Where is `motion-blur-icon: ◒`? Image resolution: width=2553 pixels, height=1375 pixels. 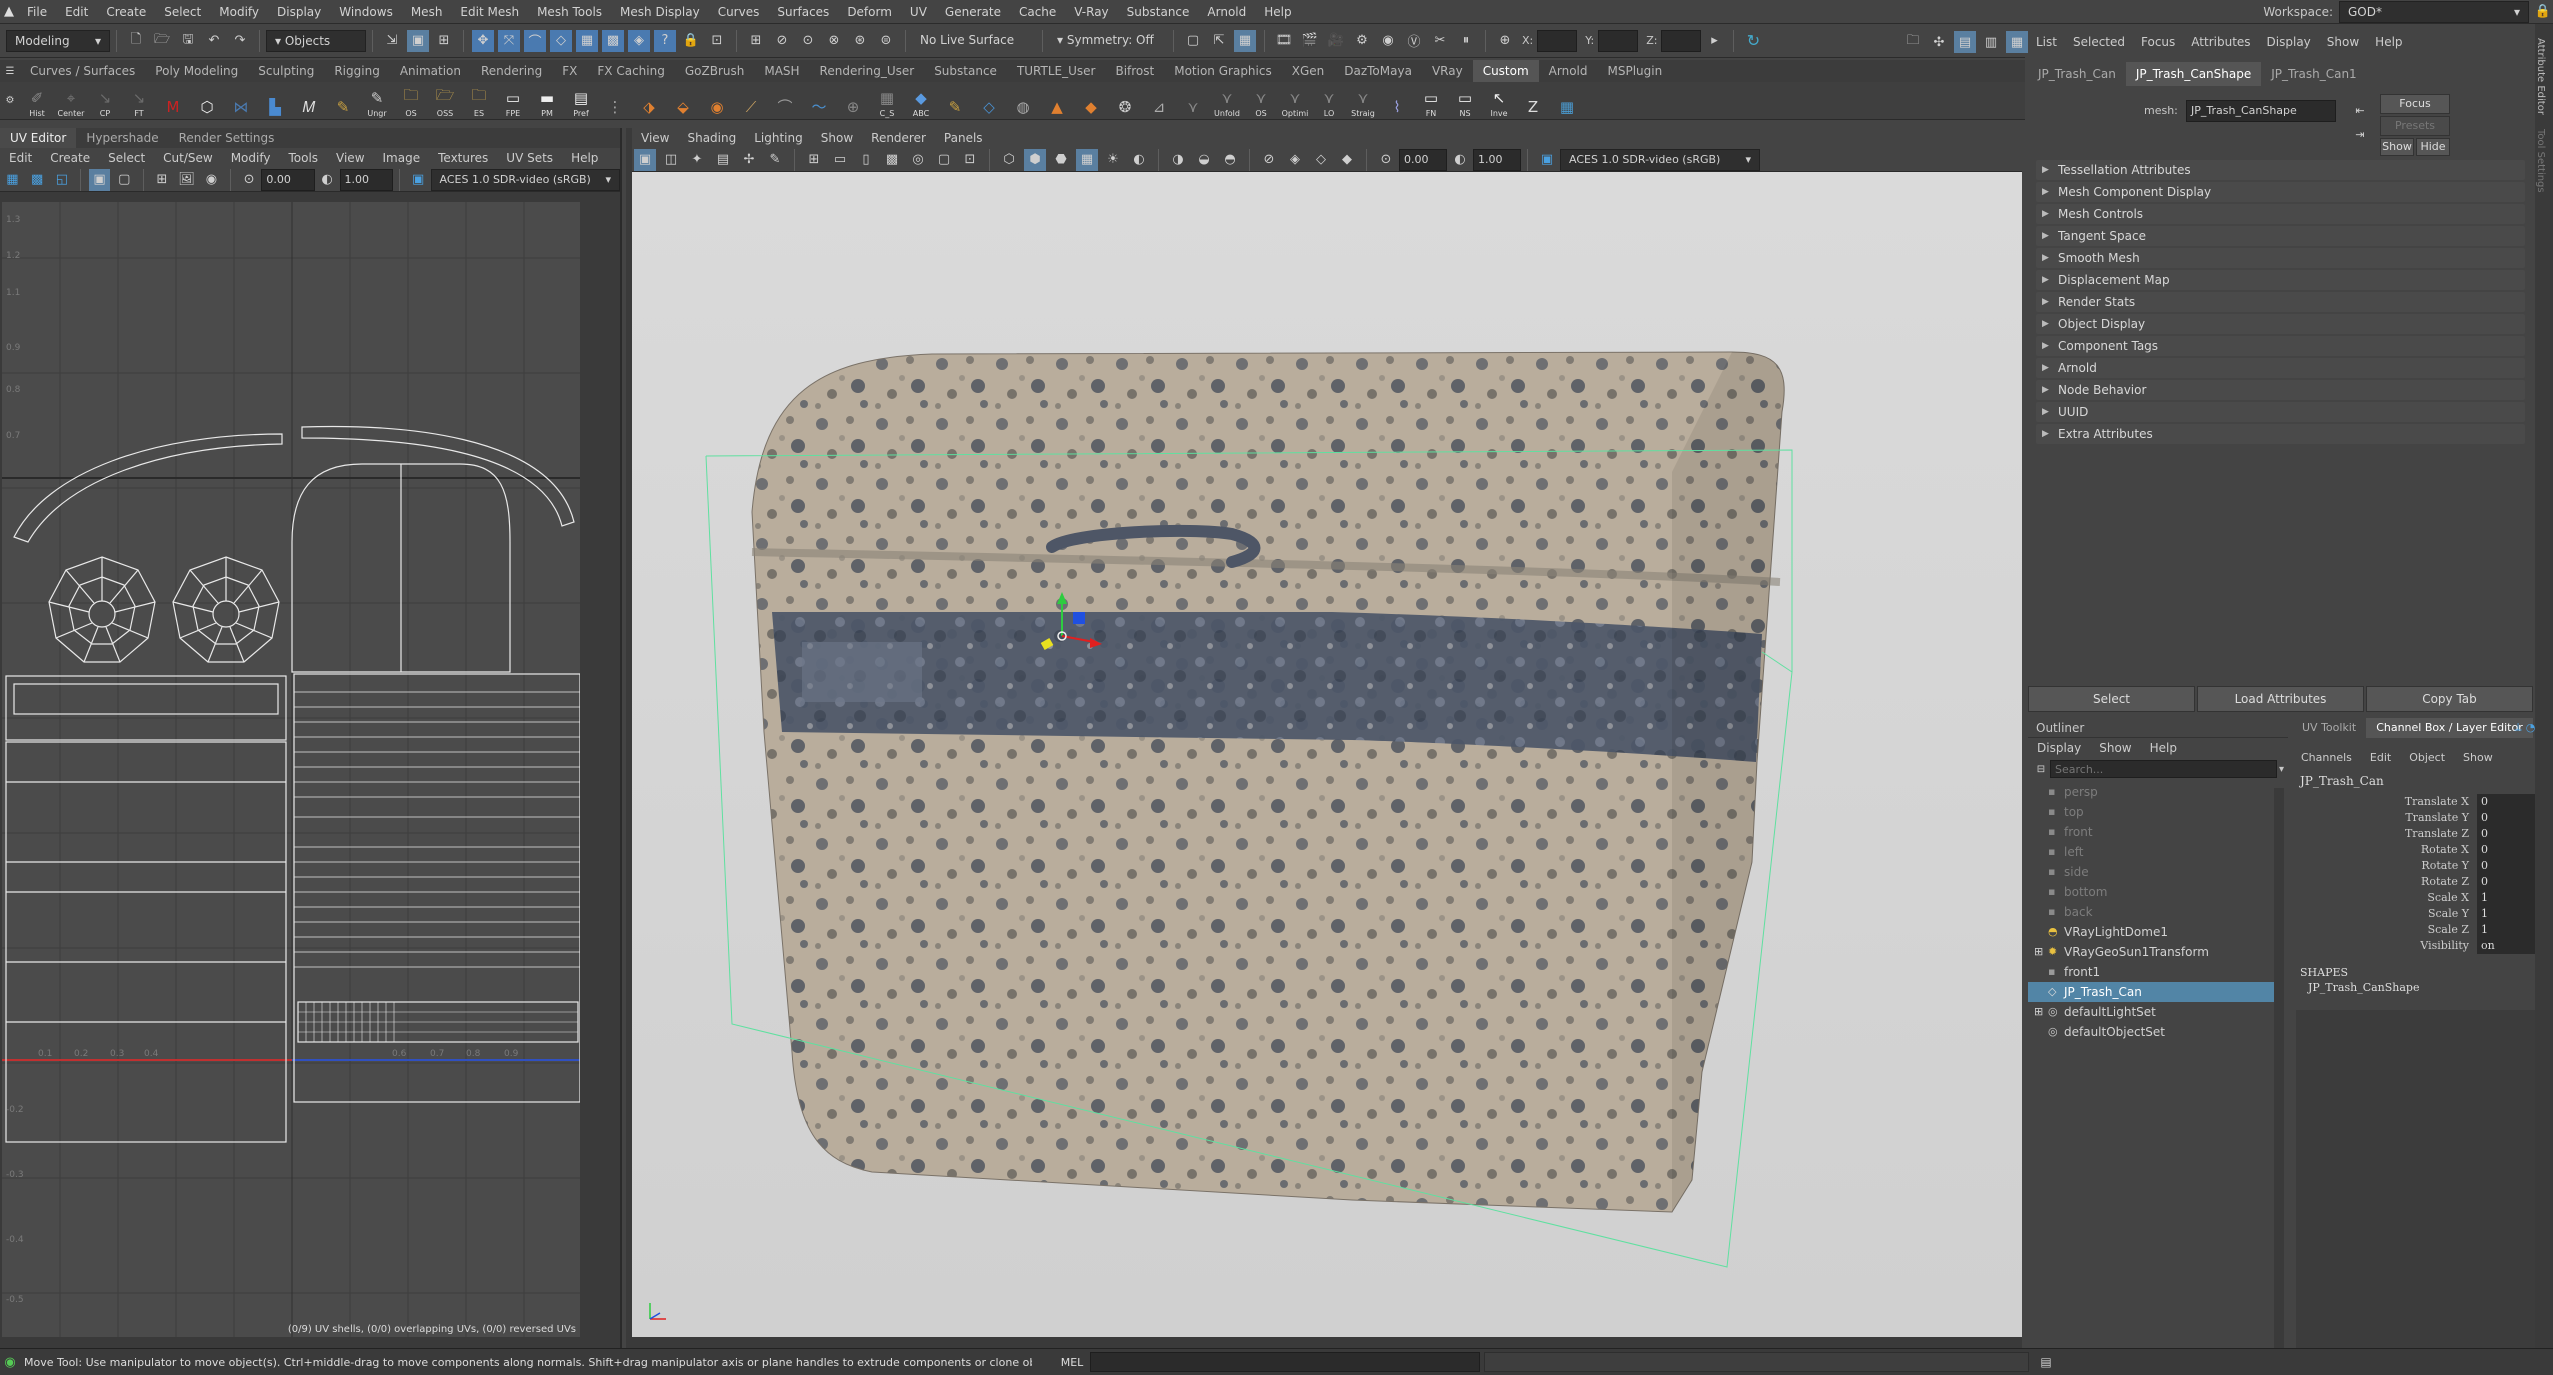 motion-blur-icon: ◒ is located at coordinates (1204, 160).